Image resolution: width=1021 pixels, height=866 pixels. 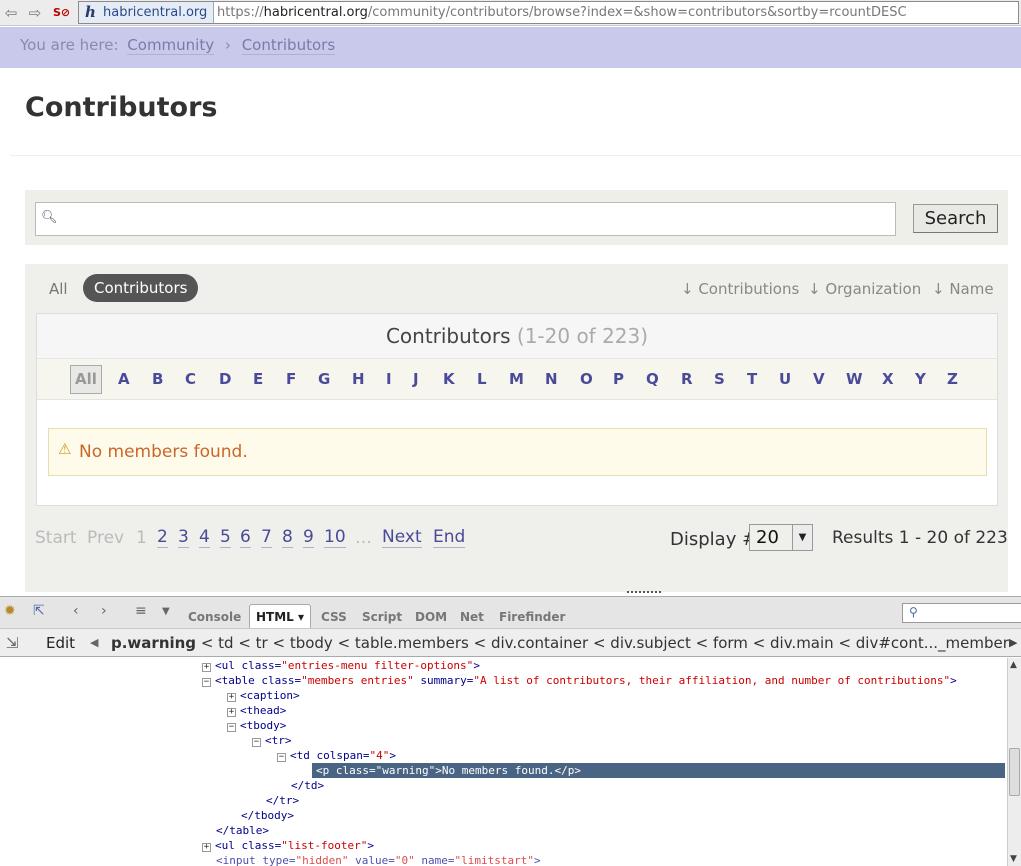 I want to click on tab-dom: DOM, so click(x=431, y=617).